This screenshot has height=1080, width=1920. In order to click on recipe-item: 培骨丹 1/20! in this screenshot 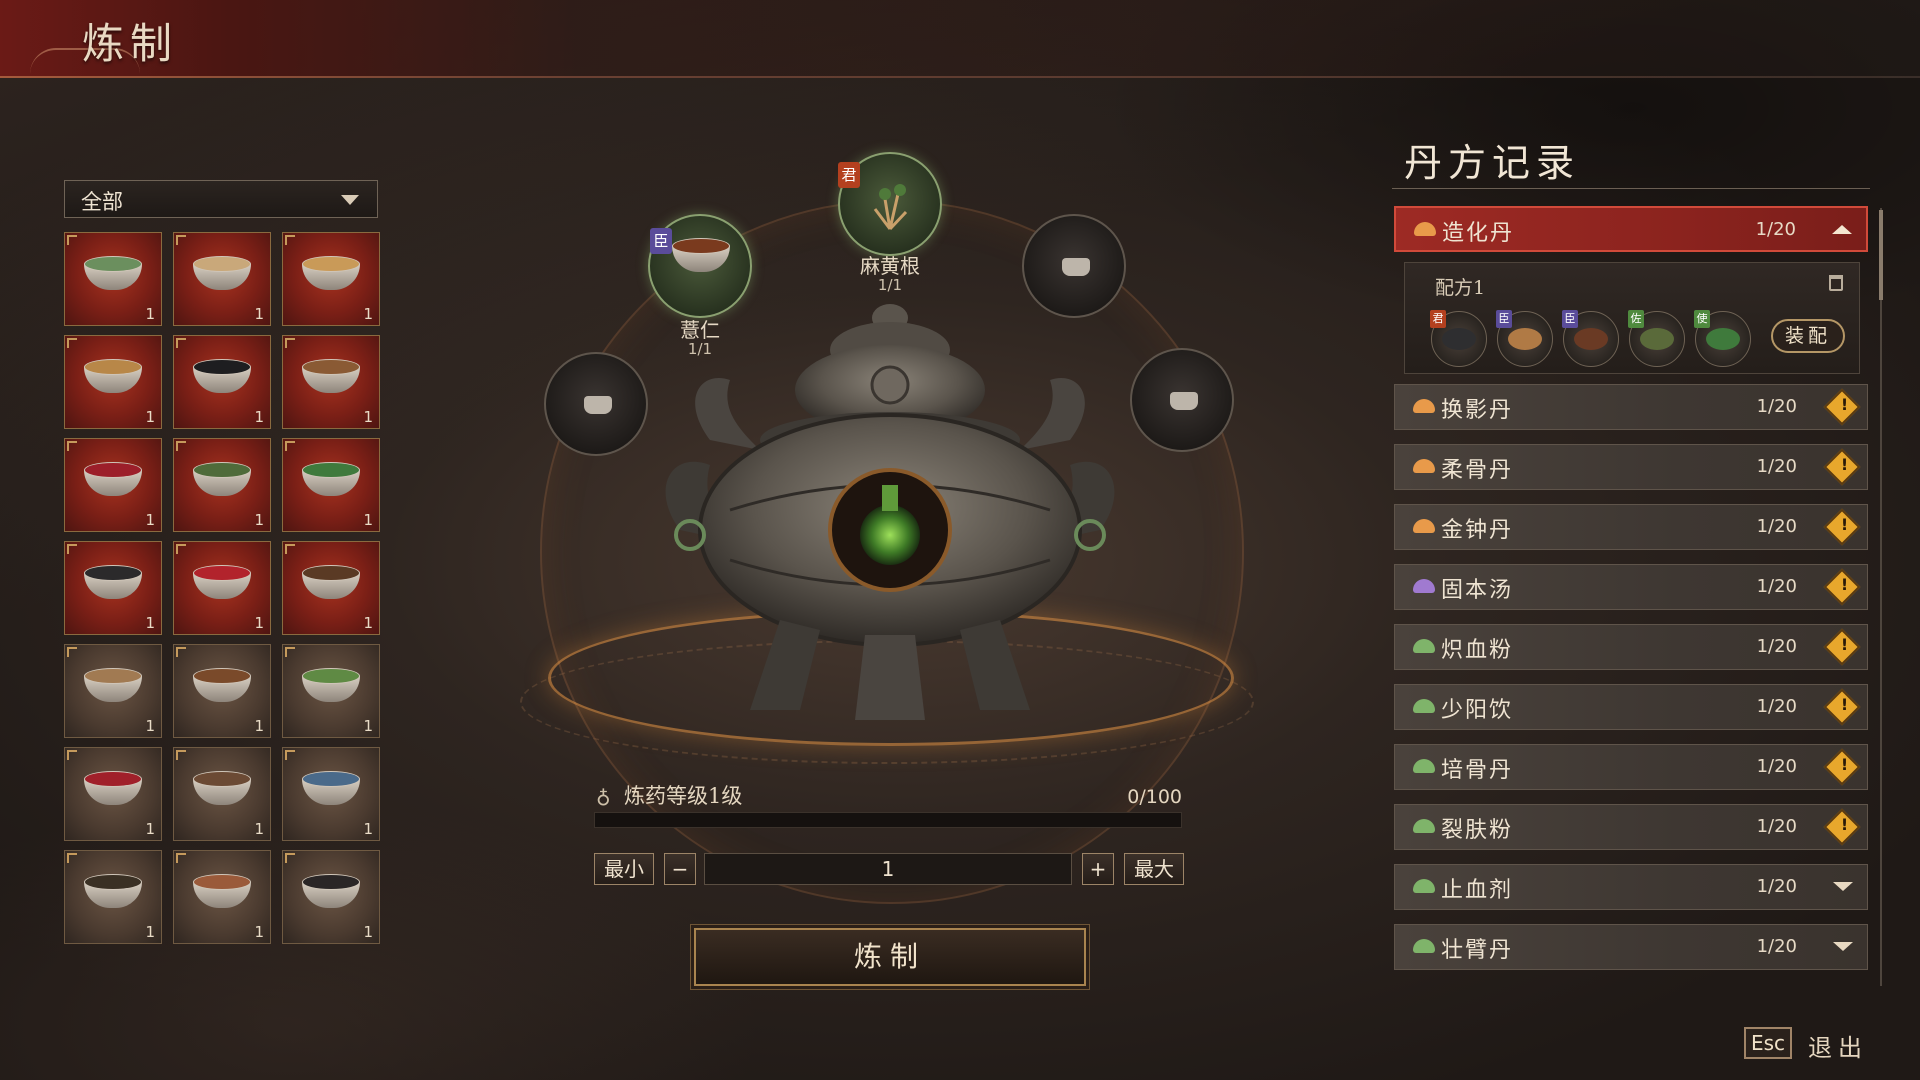, I will do `click(1631, 767)`.